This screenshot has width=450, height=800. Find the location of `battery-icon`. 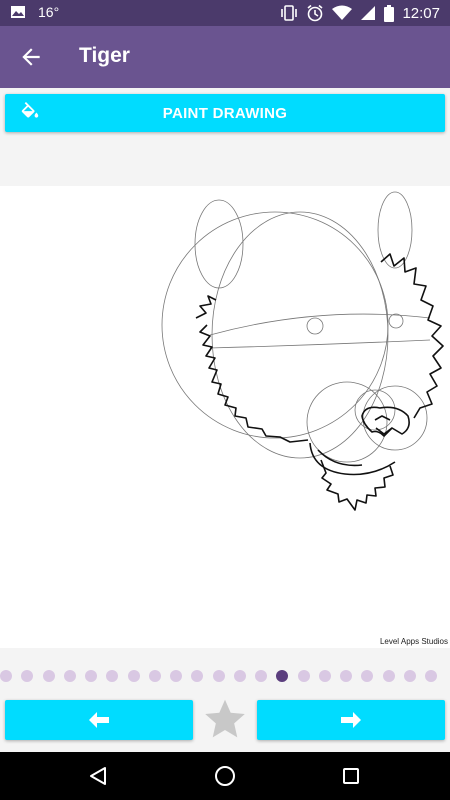

battery-icon is located at coordinates (389, 13).